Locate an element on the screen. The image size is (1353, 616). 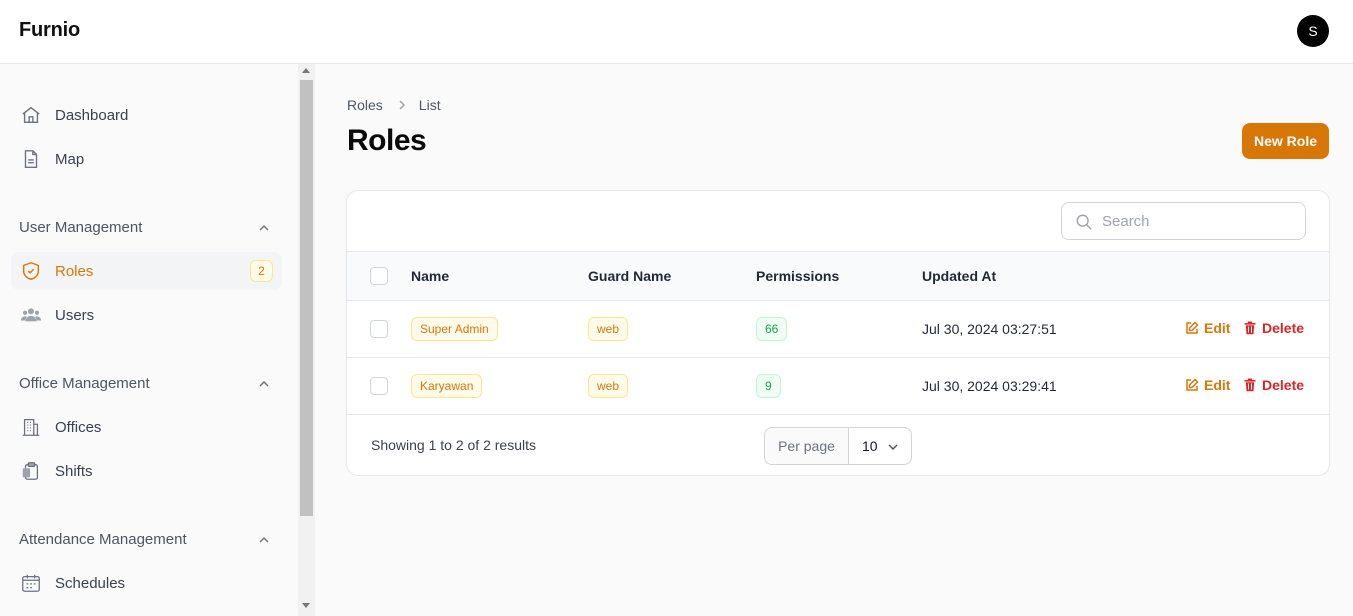
clipboard-icon is located at coordinates (30, 471).